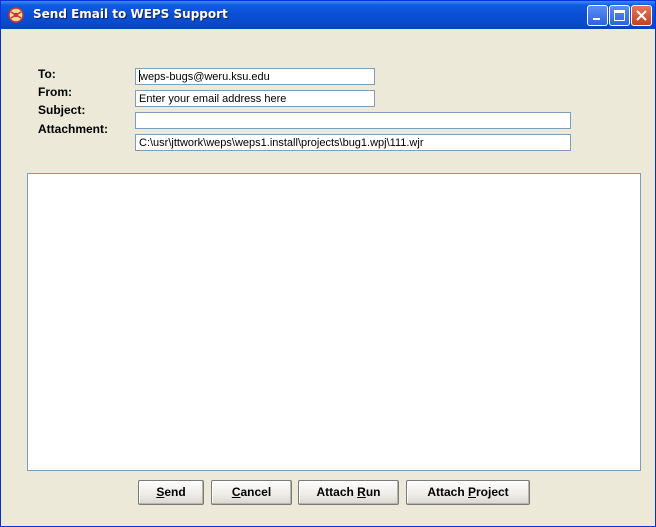 The width and height of the screenshot is (656, 527). I want to click on subject-field, so click(353, 120).